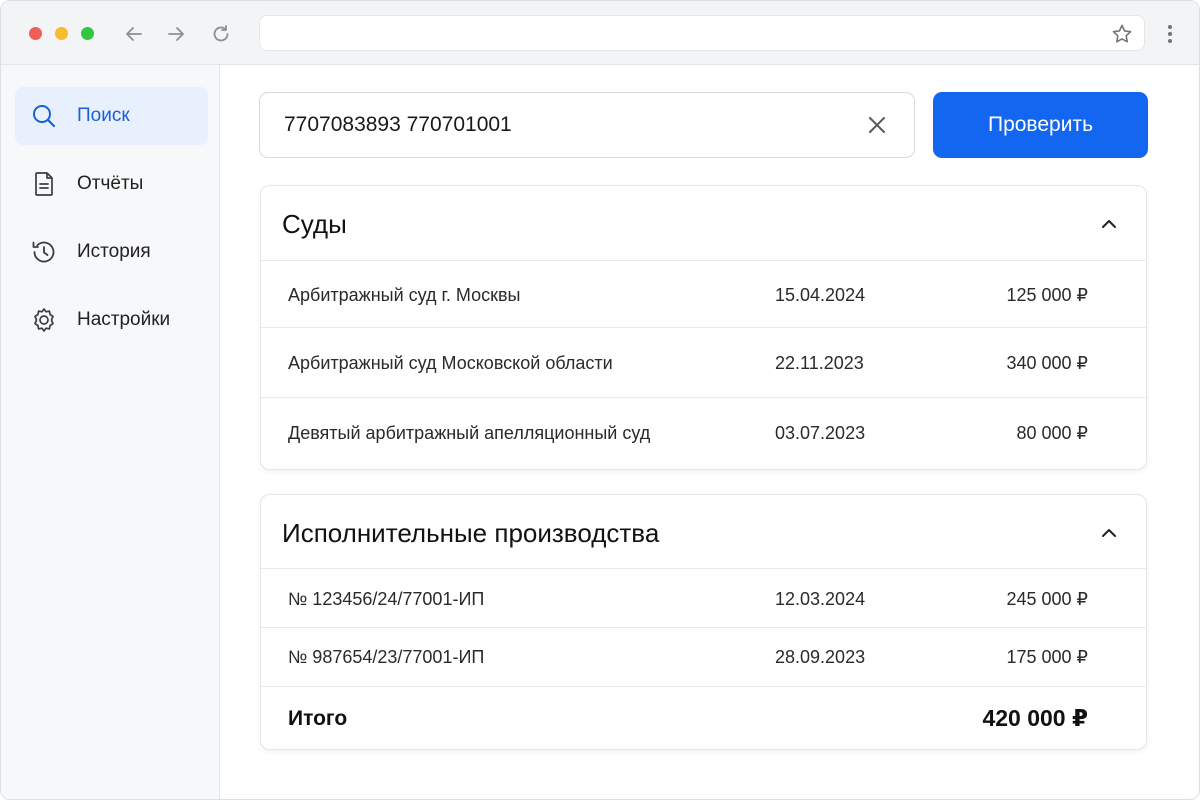  Describe the element at coordinates (386, 657) in the screenshot. I see `proceeding-number: № 987654/23/77001-ИП` at that location.